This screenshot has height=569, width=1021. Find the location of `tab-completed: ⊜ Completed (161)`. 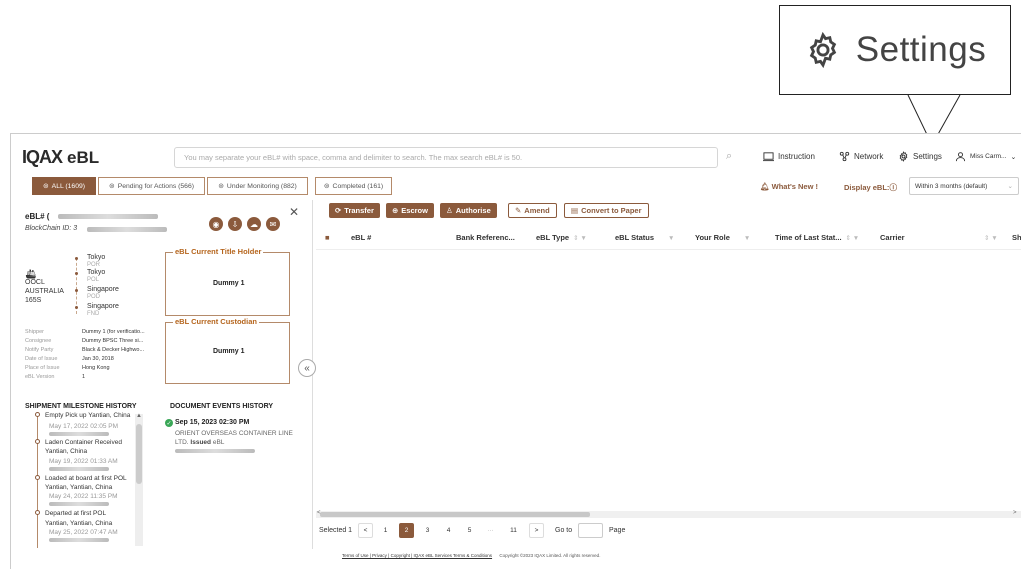

tab-completed: ⊜ Completed (161) is located at coordinates (353, 186).